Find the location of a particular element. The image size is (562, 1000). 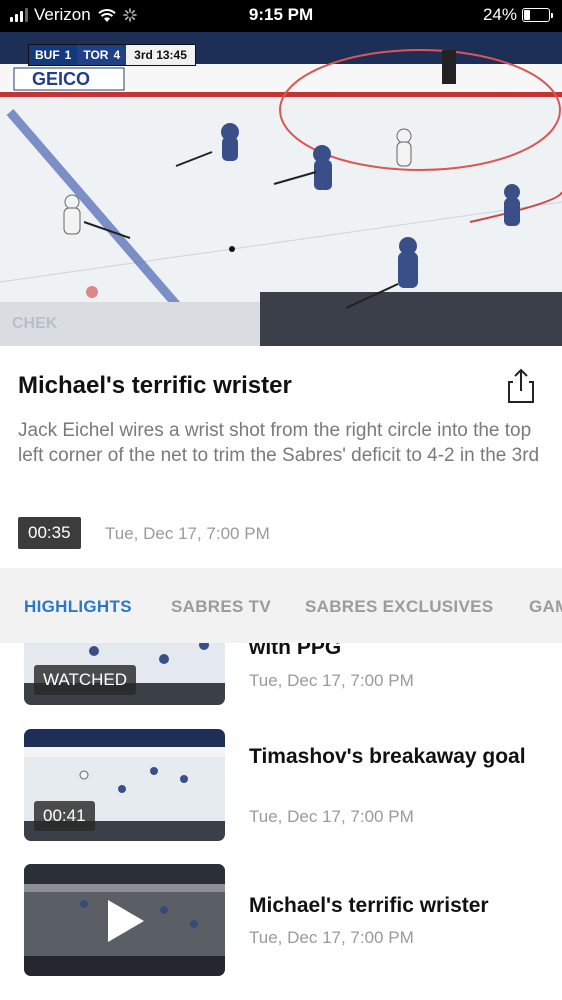

away-team-name: BUF is located at coordinates (47, 55).